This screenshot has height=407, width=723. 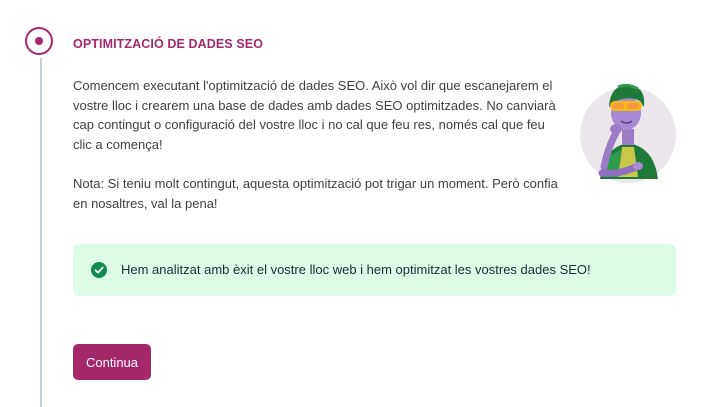 What do you see at coordinates (168, 44) in the screenshot?
I see `step-title: OPTIMITZACIÓ DE DADES SEO` at bounding box center [168, 44].